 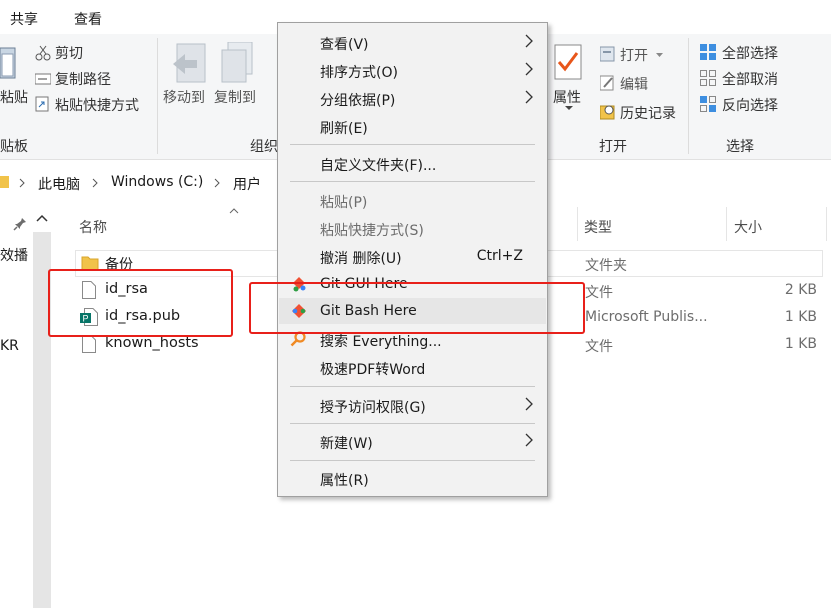 I want to click on copy-path-icon, so click(x=43, y=79).